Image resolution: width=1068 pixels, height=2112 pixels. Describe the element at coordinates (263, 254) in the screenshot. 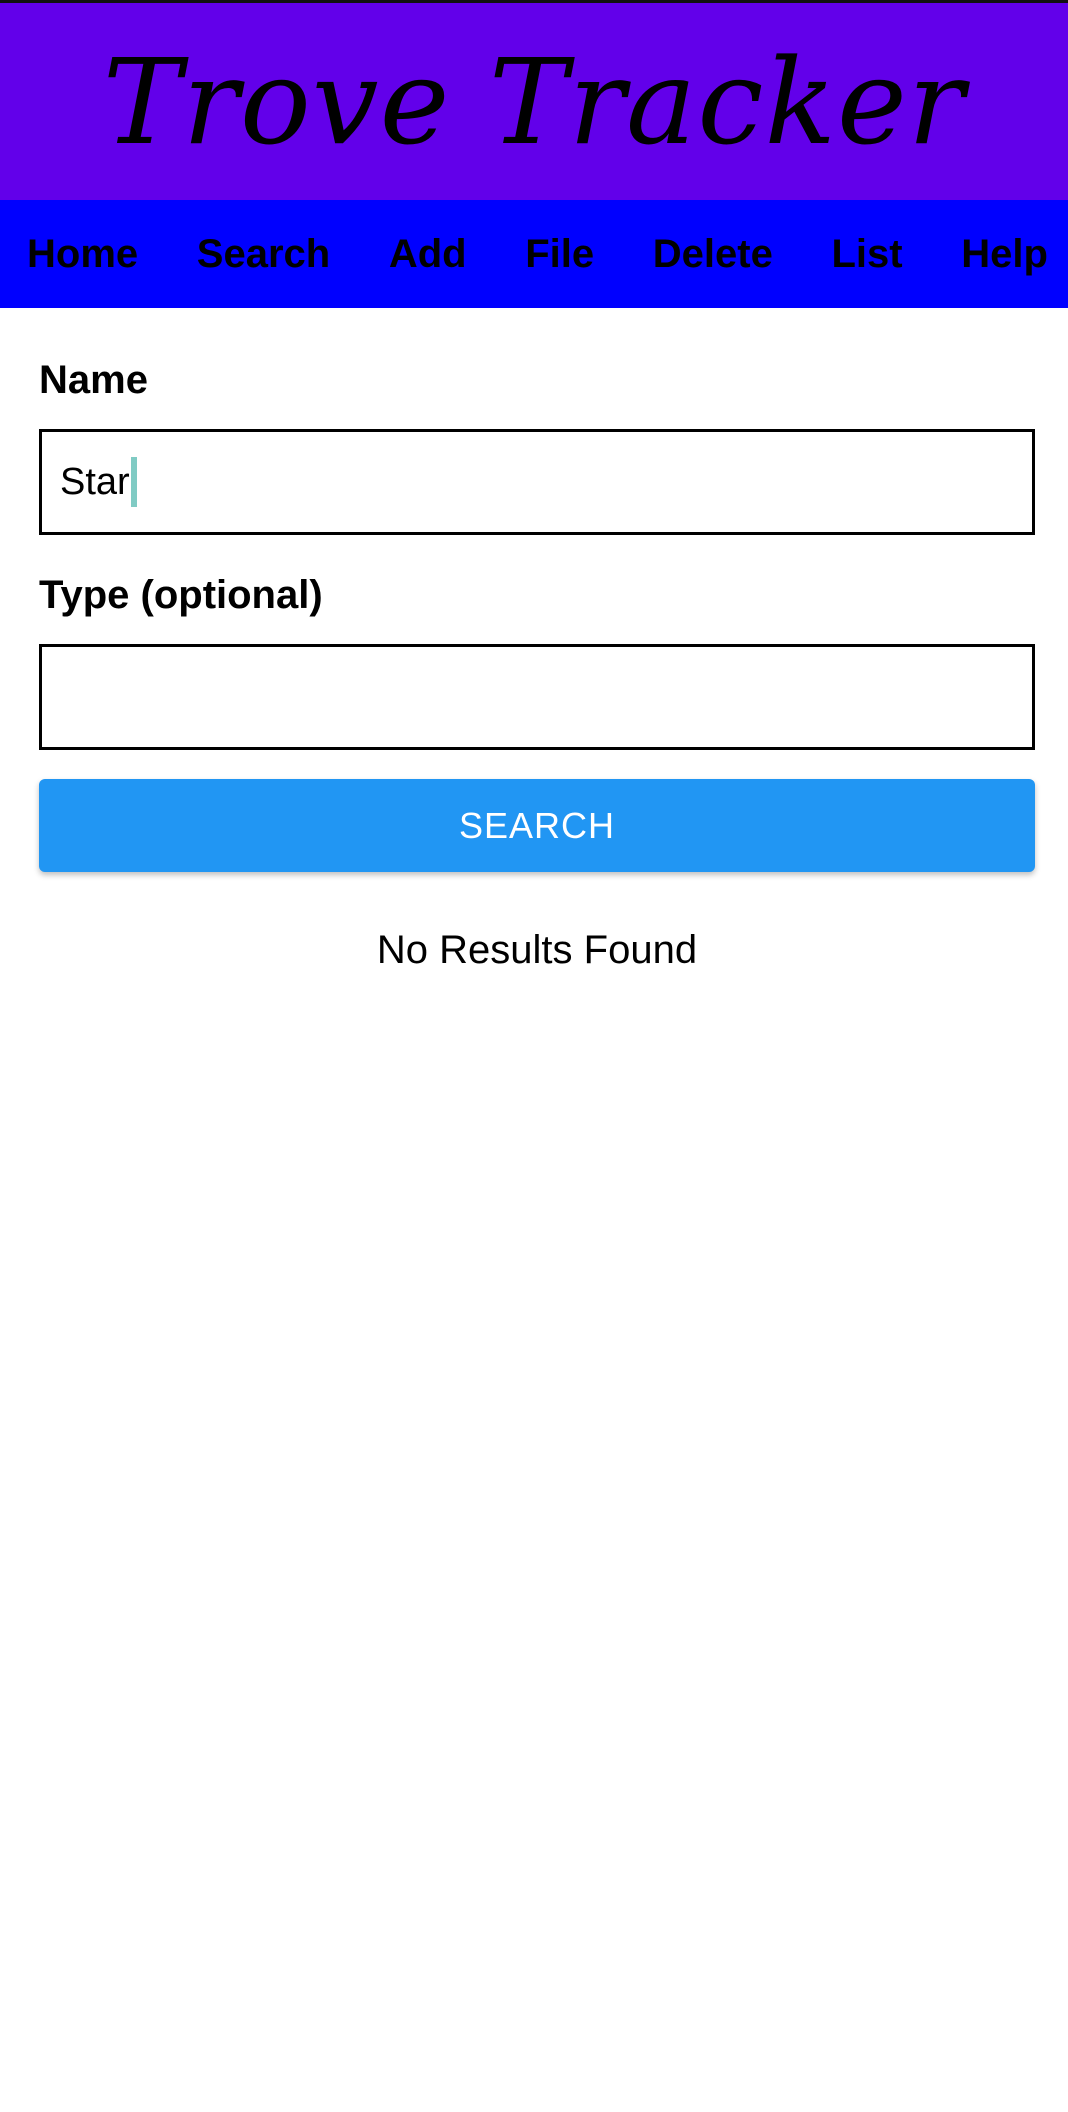

I see `nav-item-search: Search` at that location.